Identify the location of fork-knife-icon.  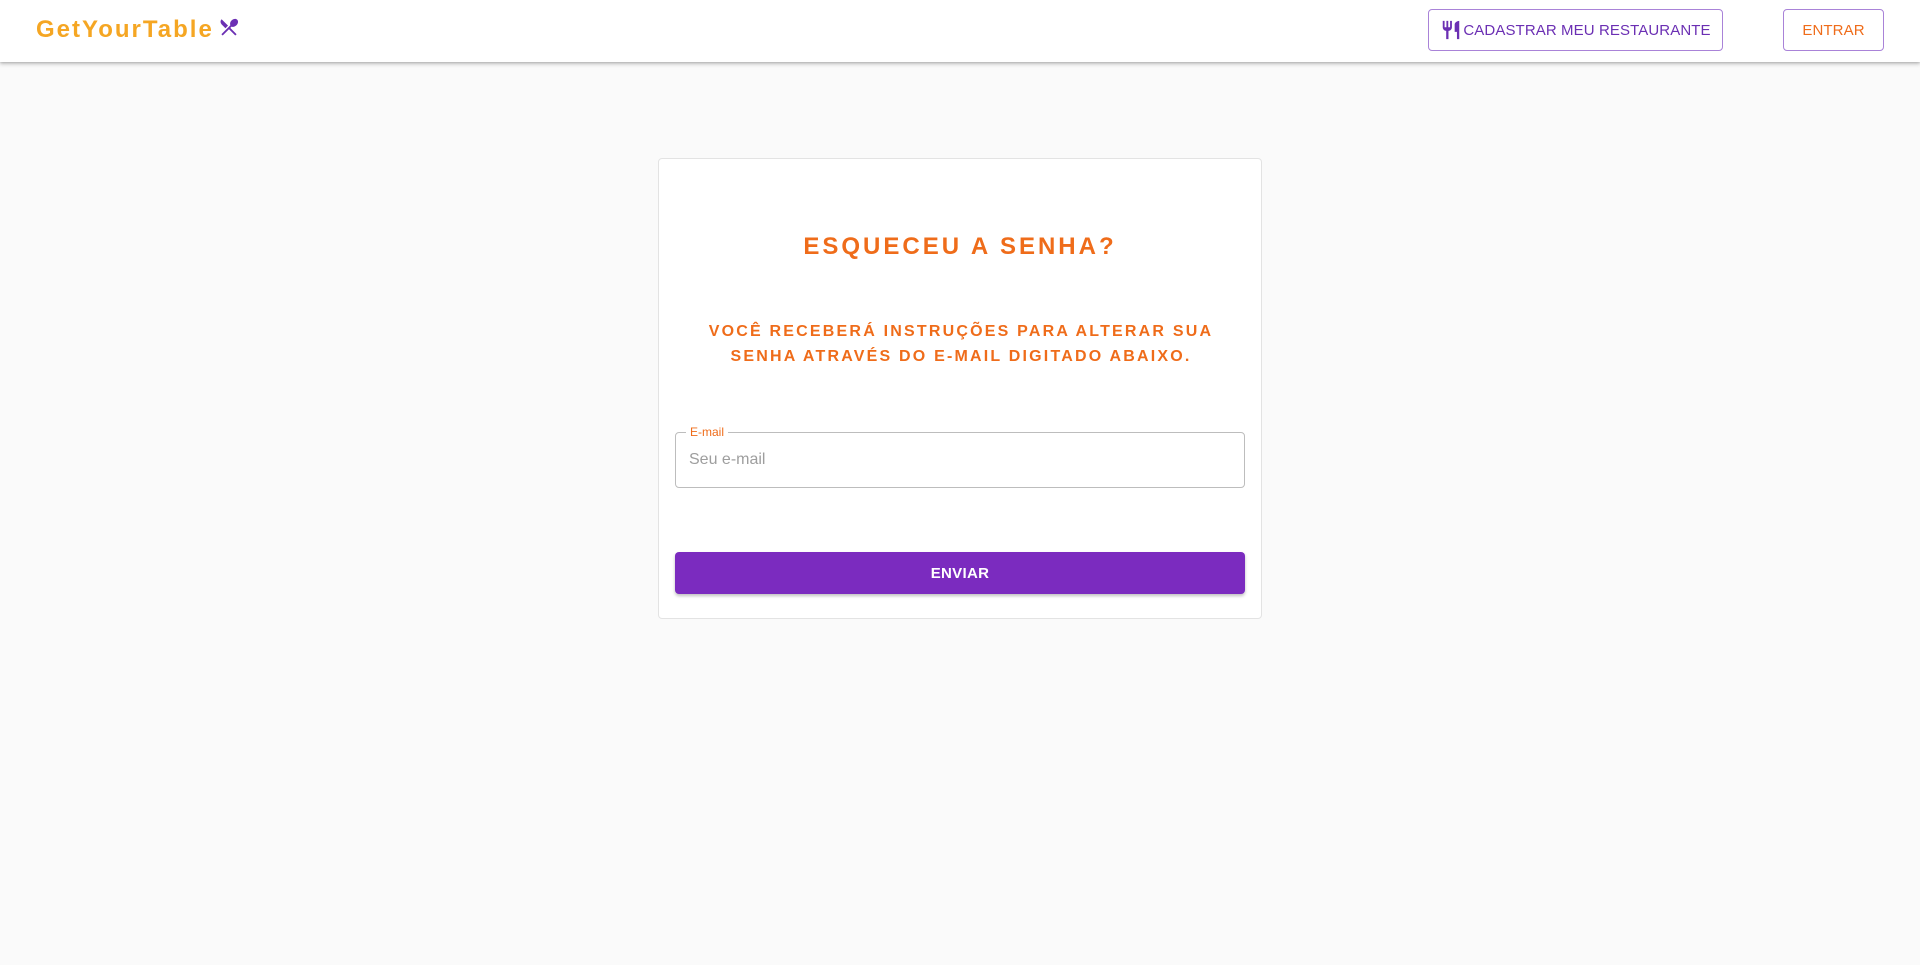
(1451, 30).